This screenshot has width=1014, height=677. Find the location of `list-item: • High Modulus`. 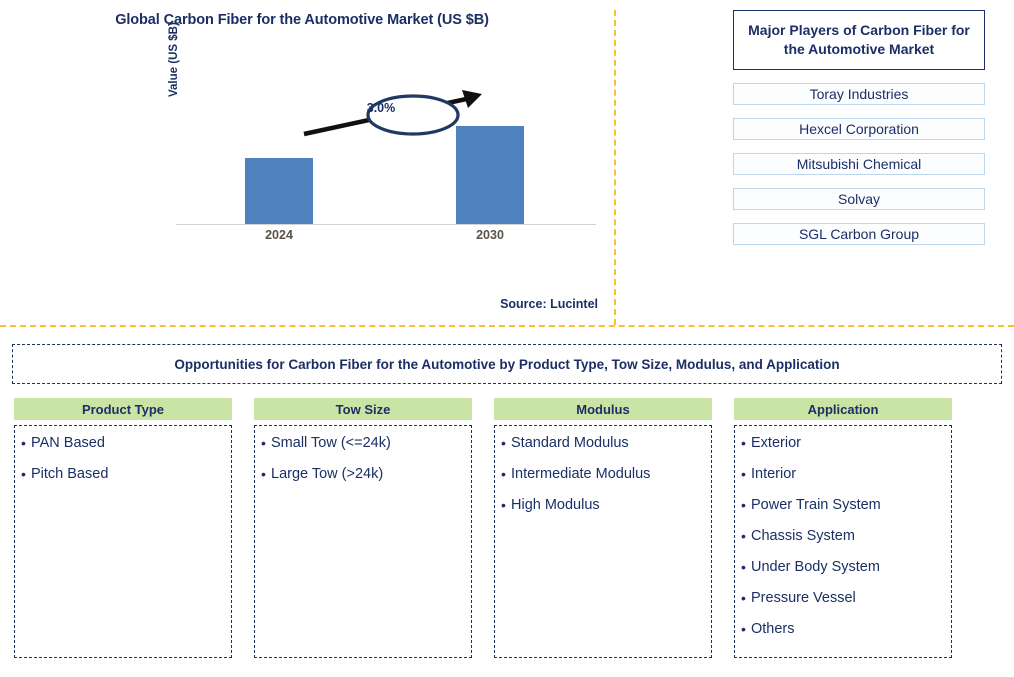

list-item: • High Modulus is located at coordinates (603, 505).